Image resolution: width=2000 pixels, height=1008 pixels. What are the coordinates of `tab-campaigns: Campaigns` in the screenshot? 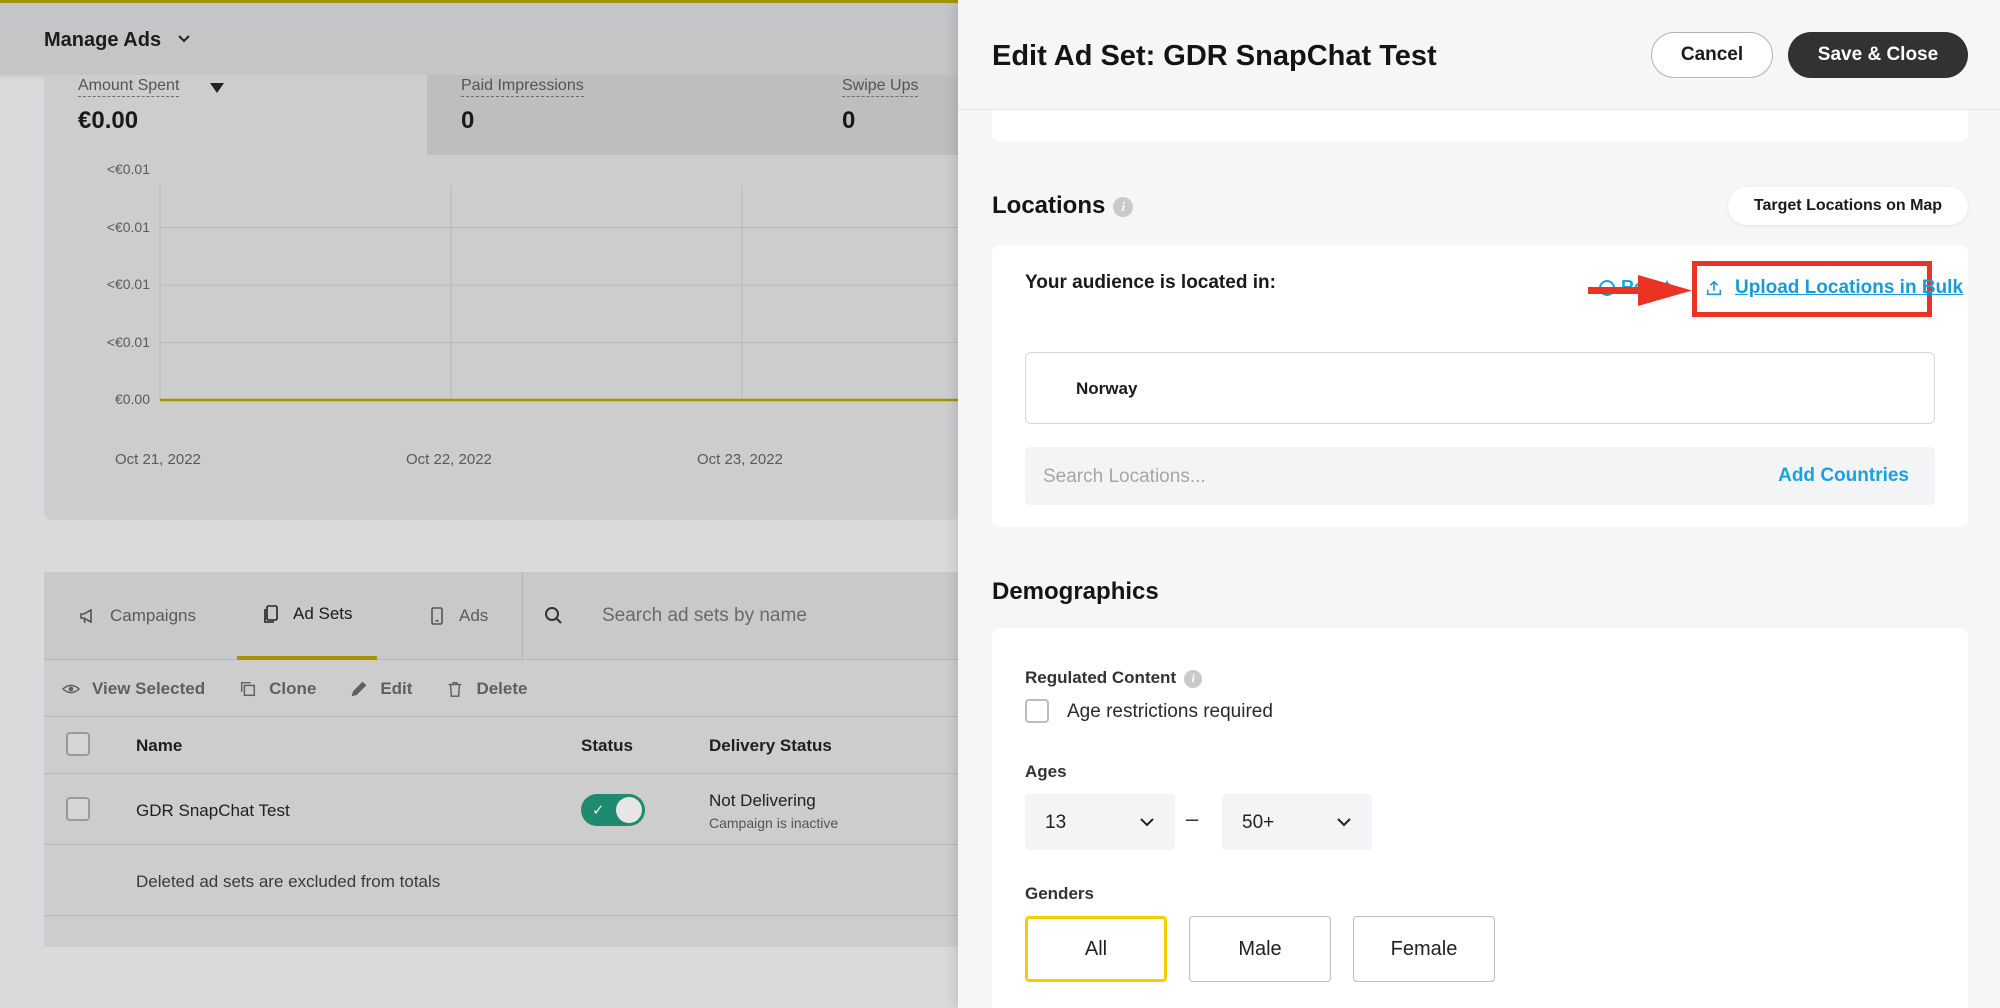 It's located at (137, 616).